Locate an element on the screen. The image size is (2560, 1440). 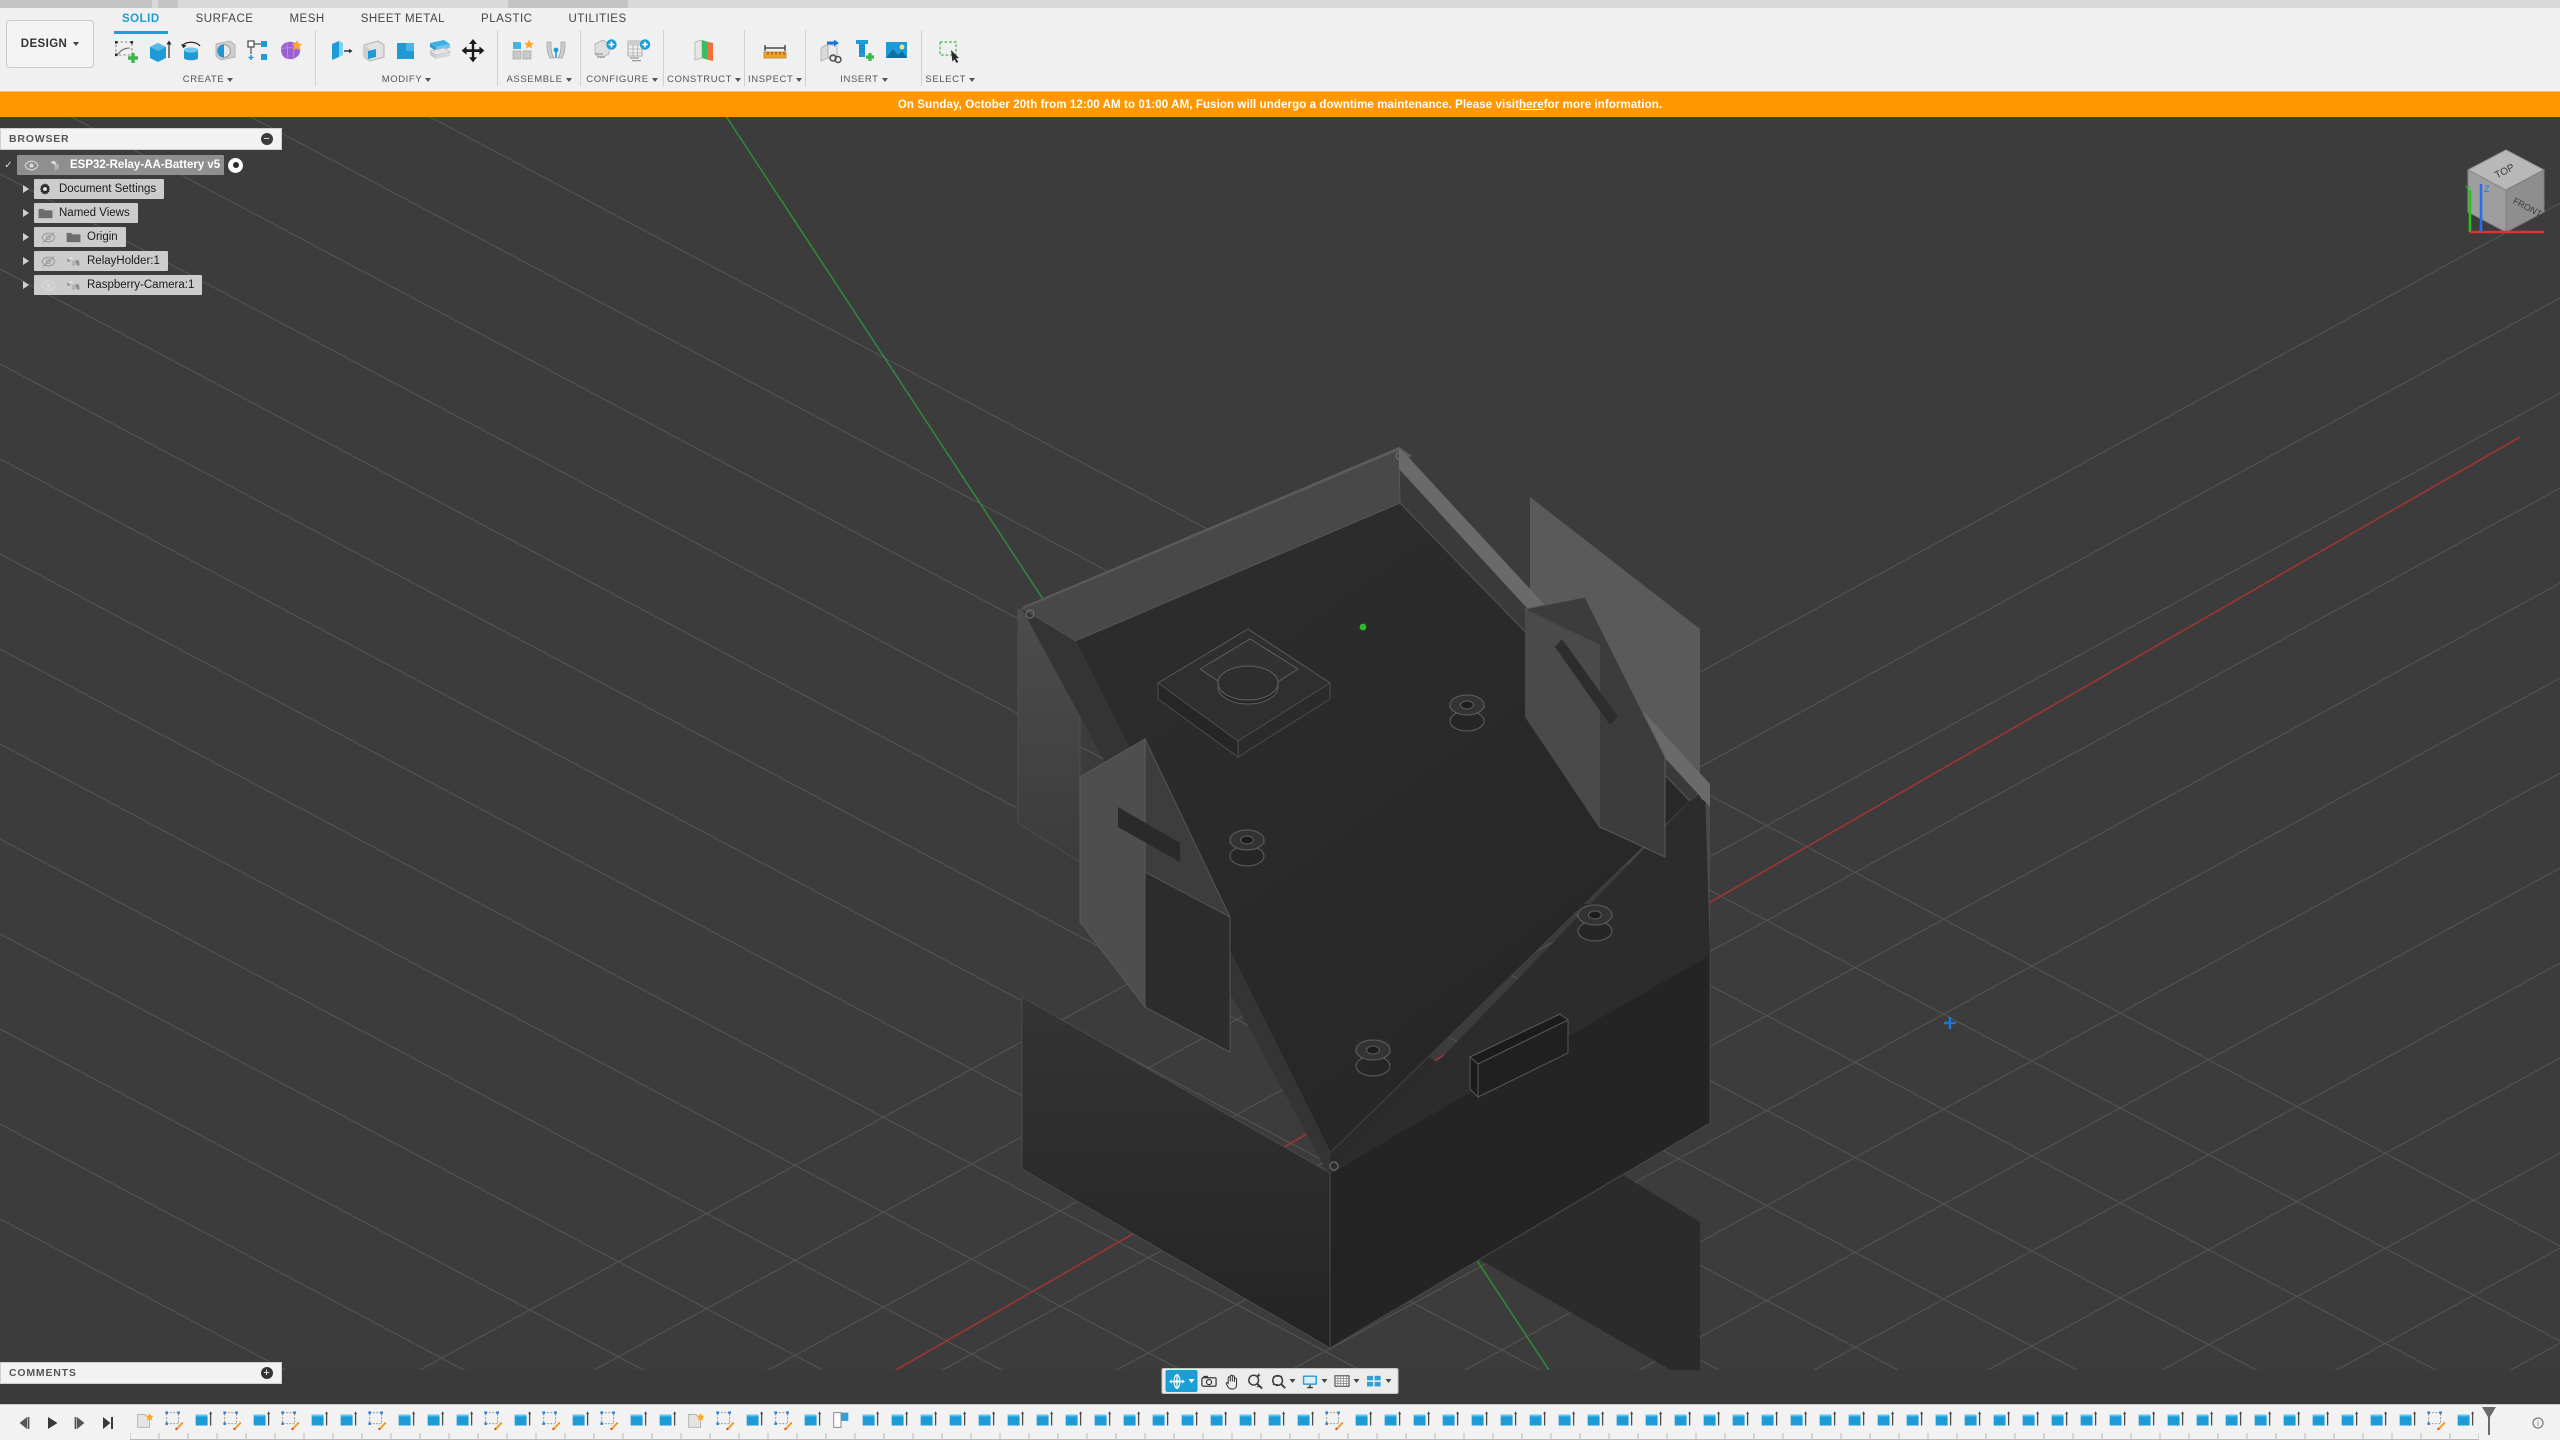
ribbon-tab-surface: SURFACE is located at coordinates (225, 20).